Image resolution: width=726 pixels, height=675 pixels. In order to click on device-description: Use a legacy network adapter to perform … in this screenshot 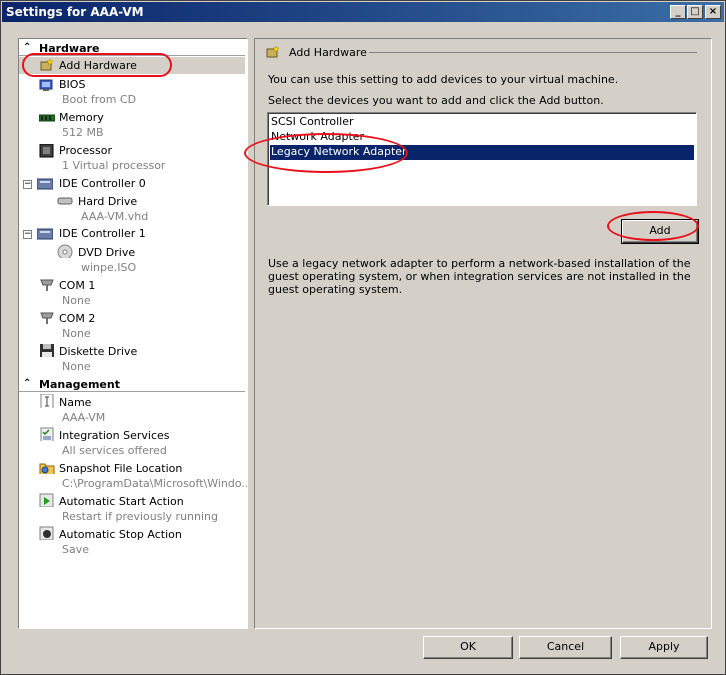, I will do `click(479, 276)`.